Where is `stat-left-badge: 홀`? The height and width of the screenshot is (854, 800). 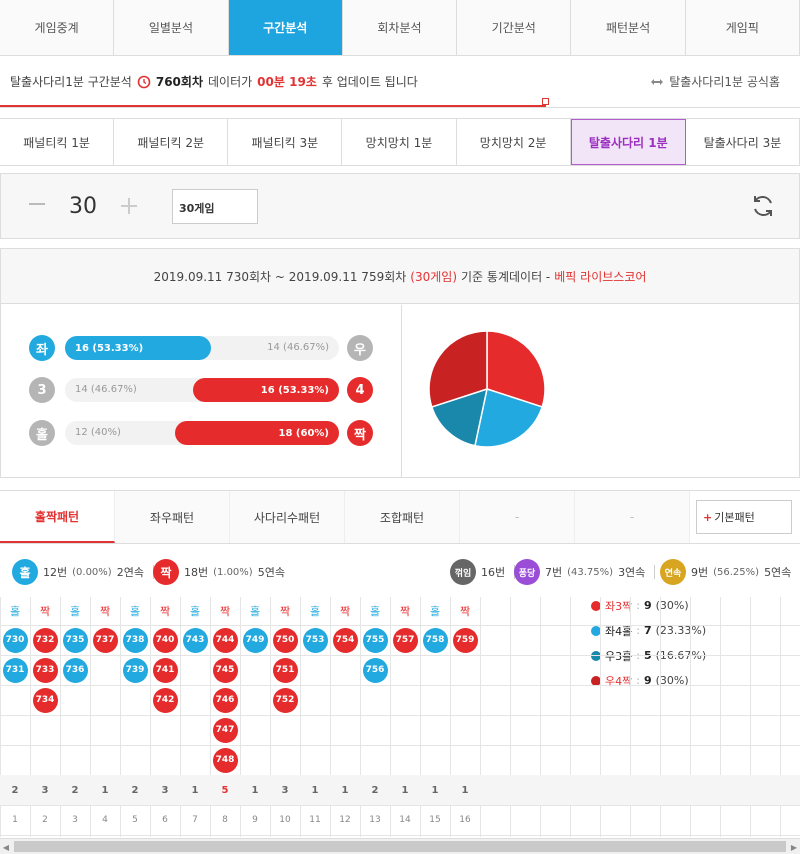
stat-left-badge: 홀 is located at coordinates (42, 433).